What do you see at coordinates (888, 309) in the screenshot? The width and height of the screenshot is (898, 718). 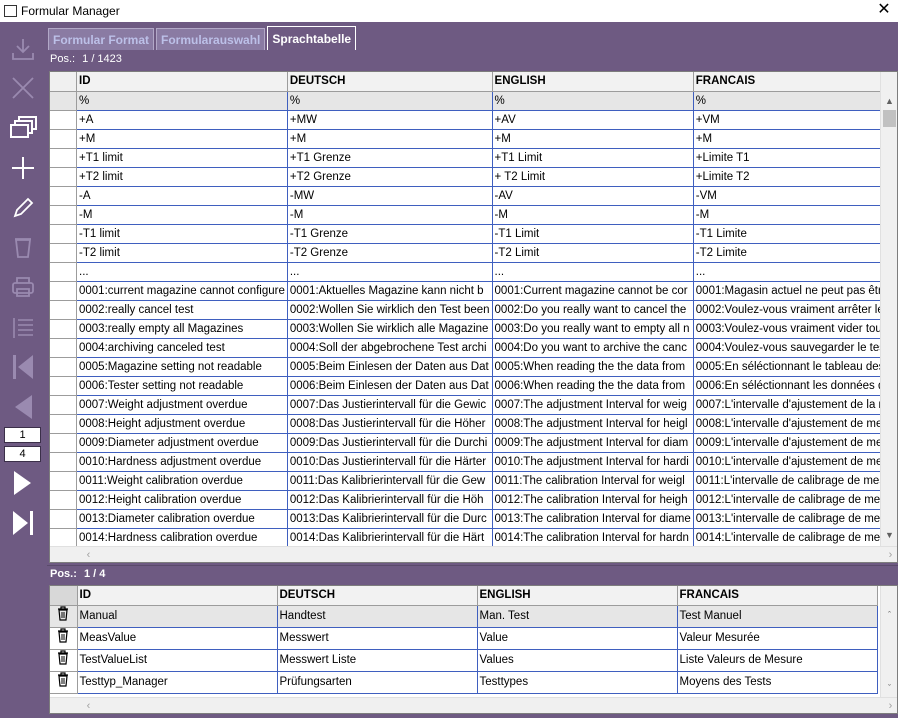 I see `upper-vertical-scrollbar: ▲ ▼` at bounding box center [888, 309].